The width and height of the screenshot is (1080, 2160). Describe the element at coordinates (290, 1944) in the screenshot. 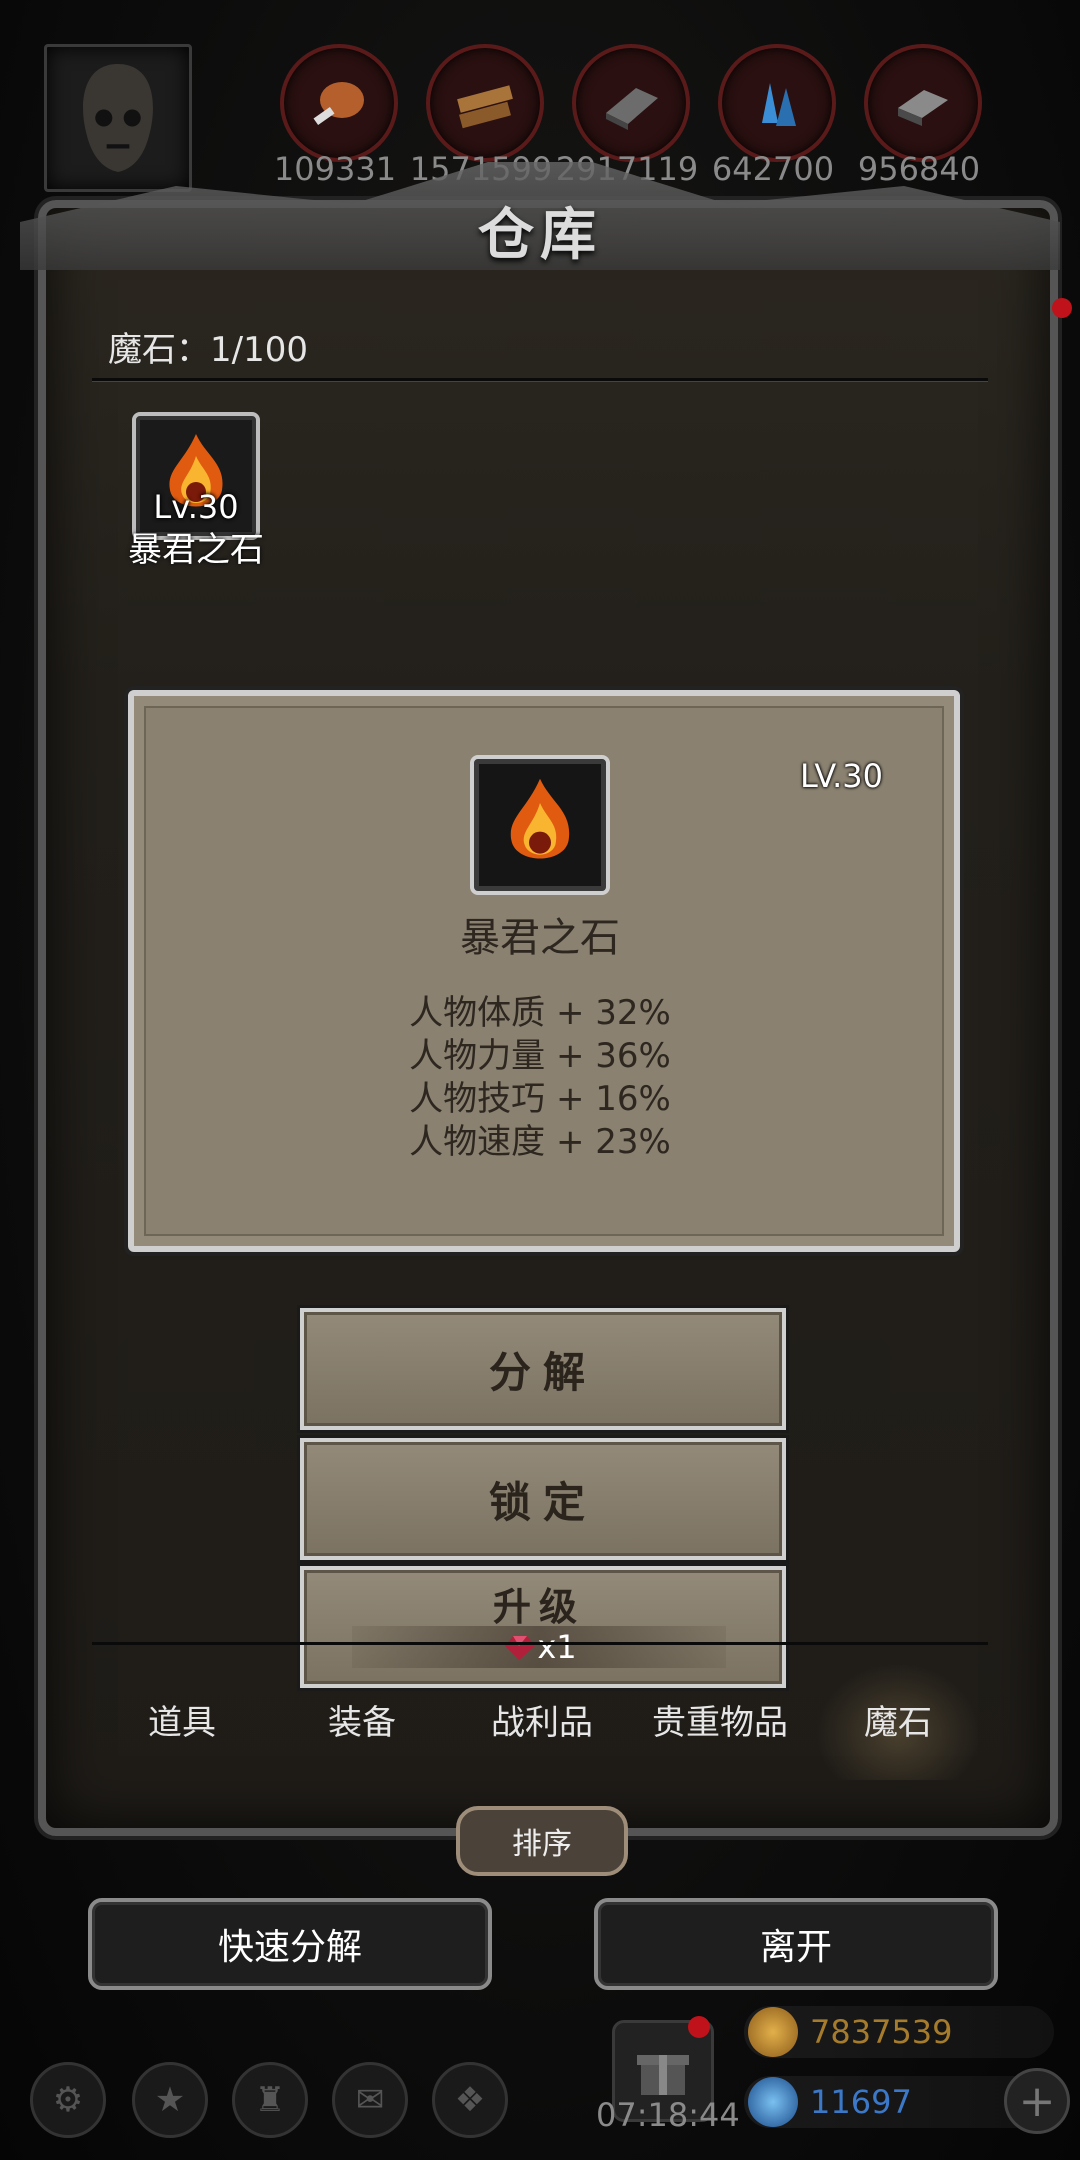

I see `quick-decompose-button: 快速分解` at that location.